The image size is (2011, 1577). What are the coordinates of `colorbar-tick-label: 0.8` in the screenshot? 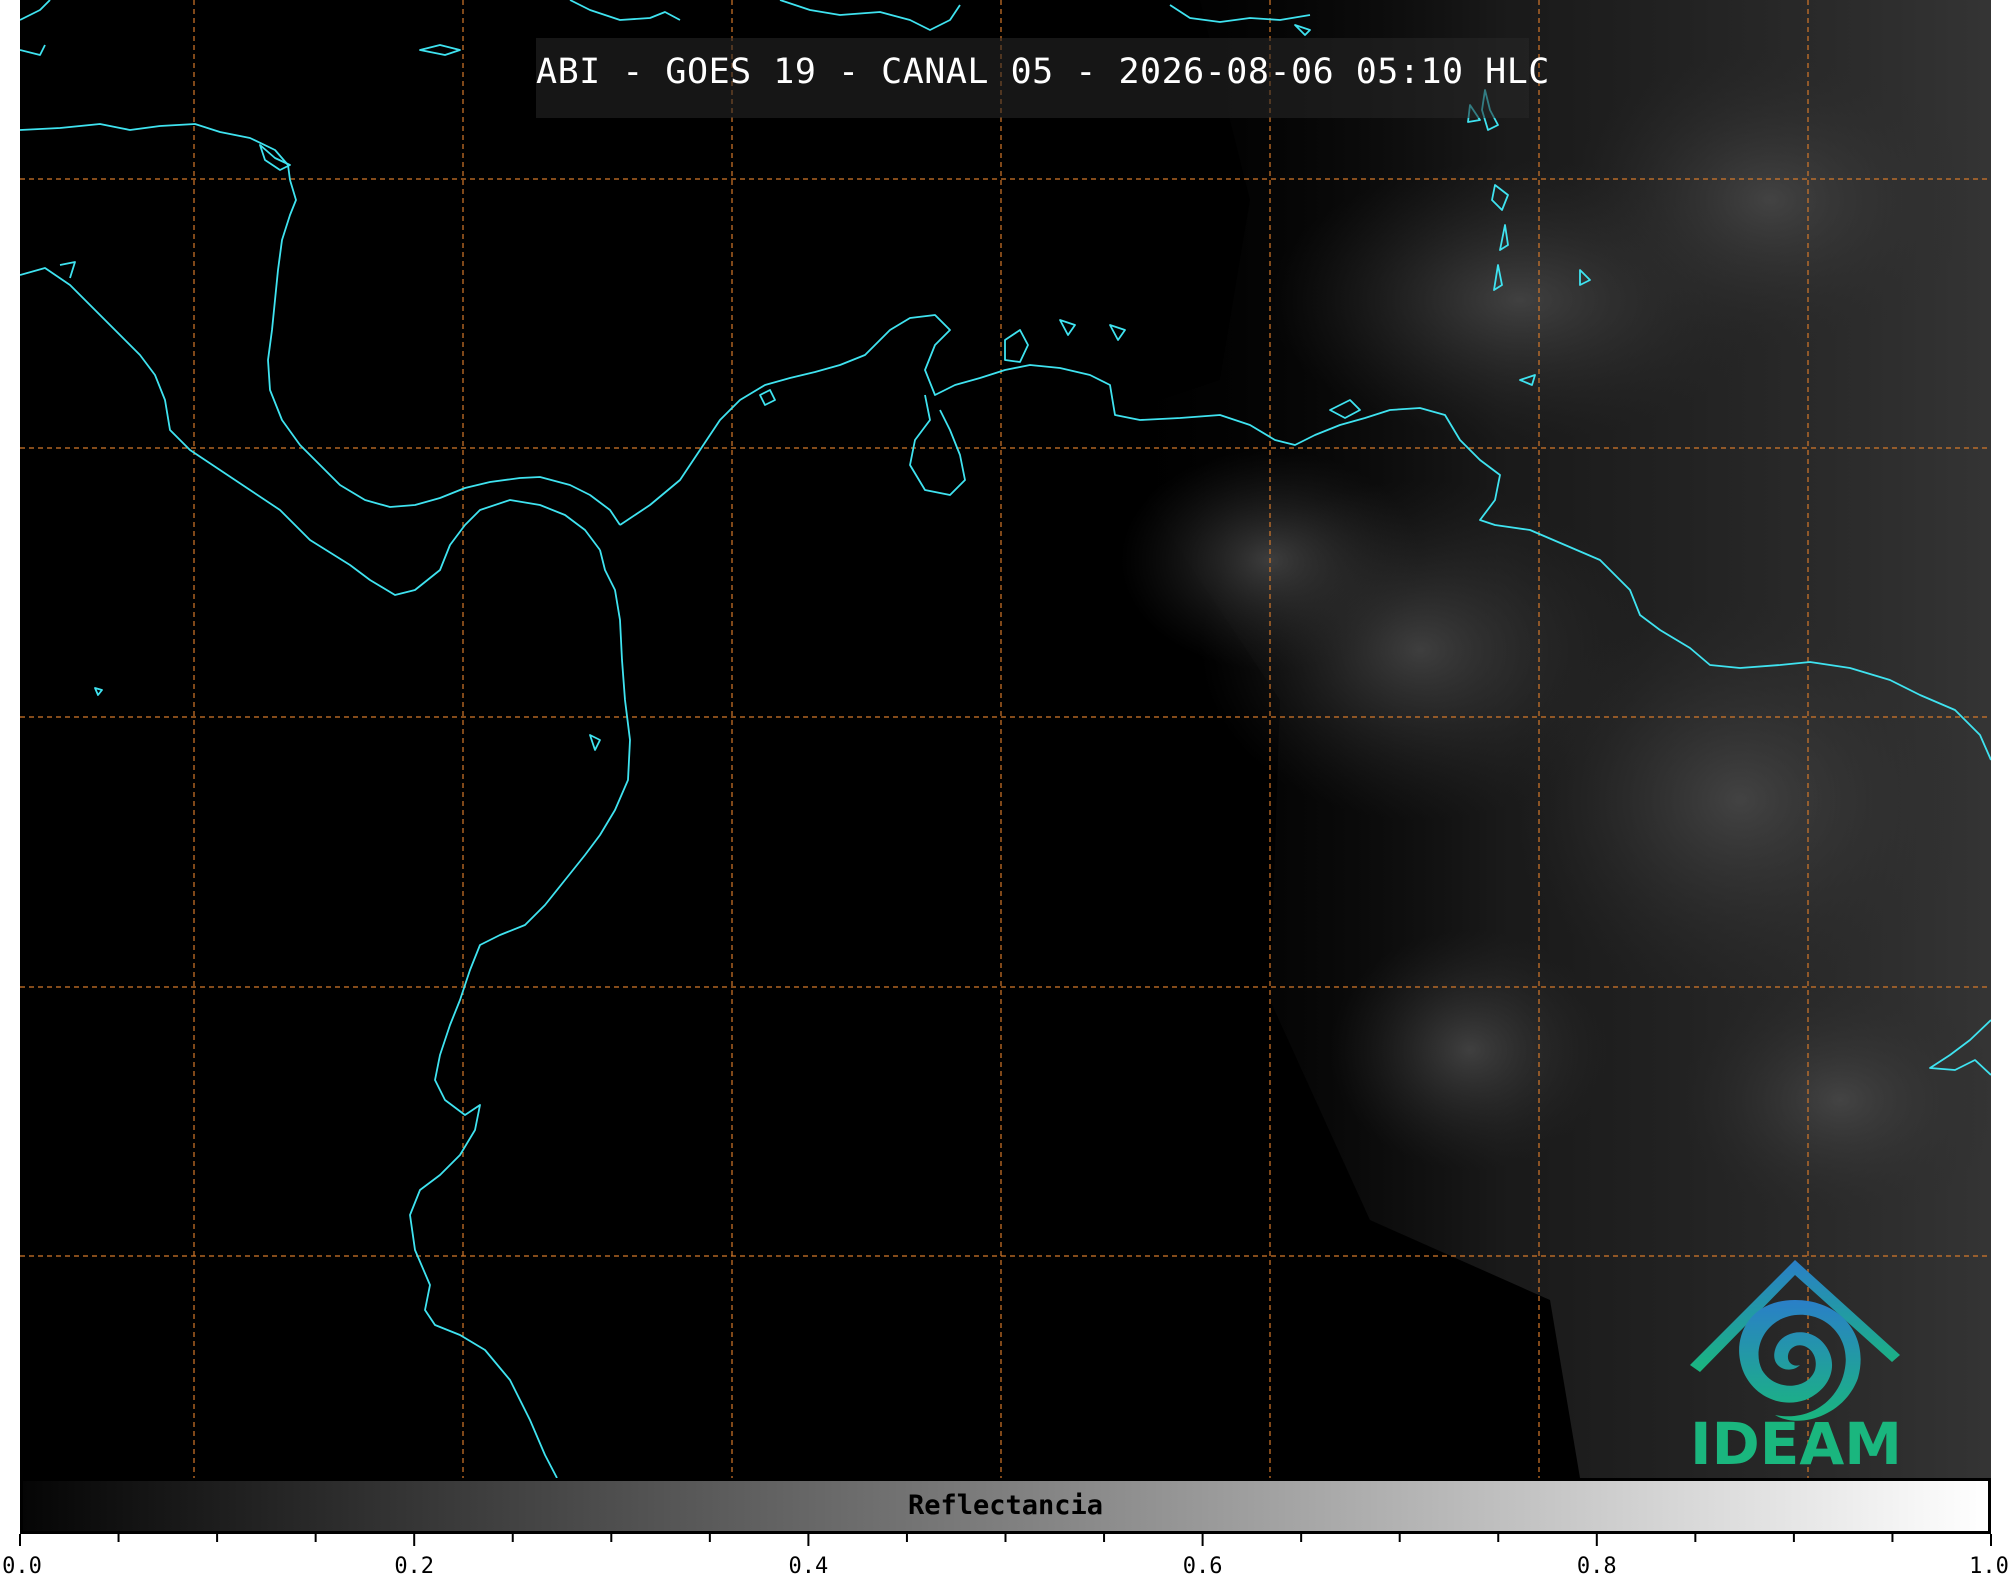 It's located at (1596, 1565).